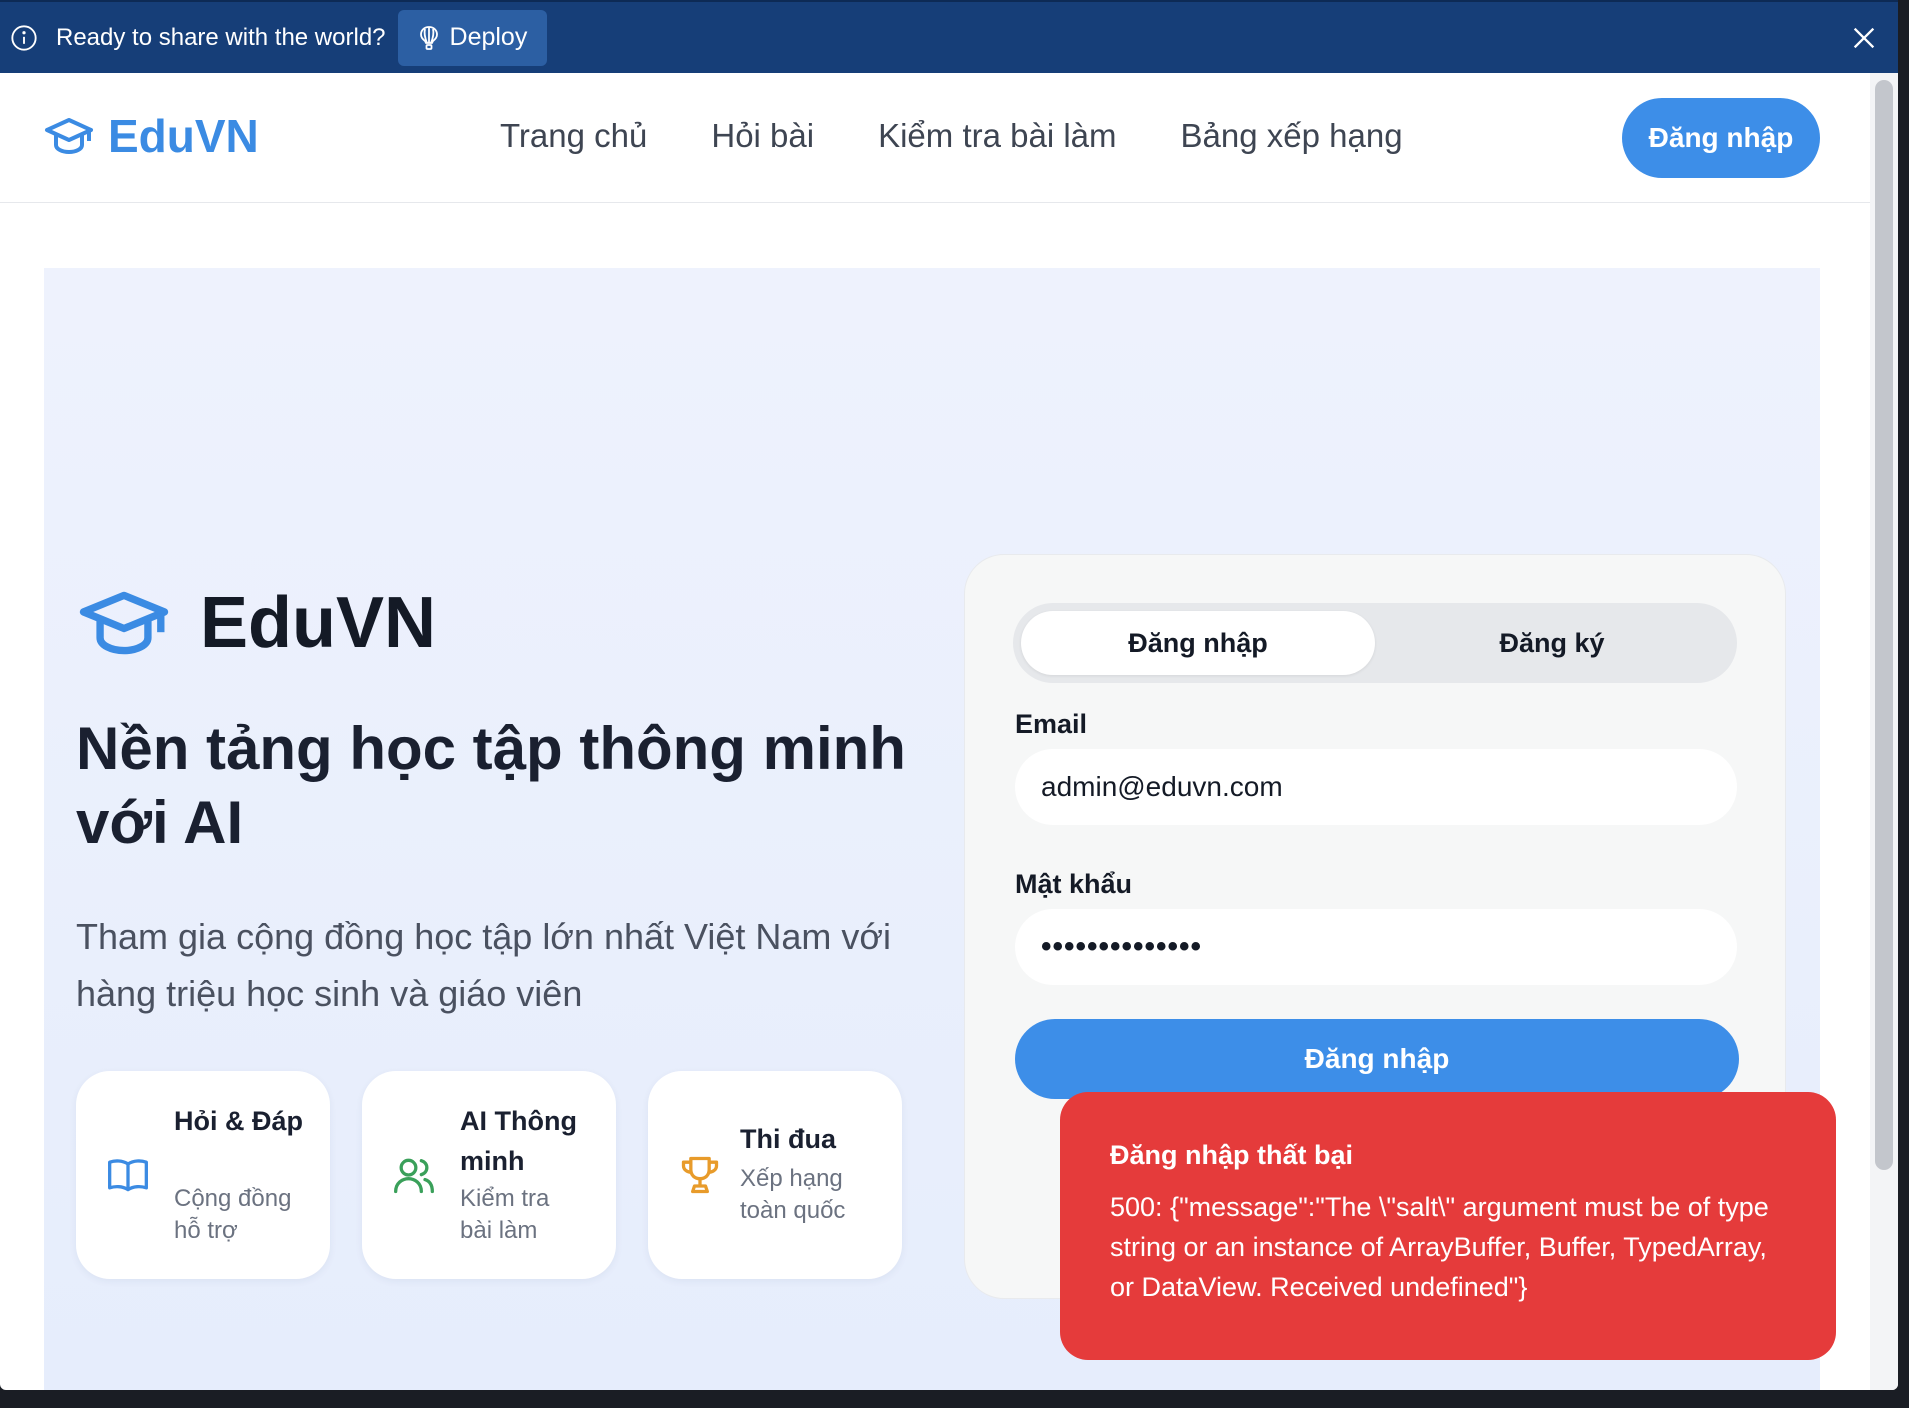 This screenshot has height=1408, width=1909. What do you see at coordinates (1292, 136) in the screenshot?
I see `nav-link-leaderboard: Bảng xếp hạng` at bounding box center [1292, 136].